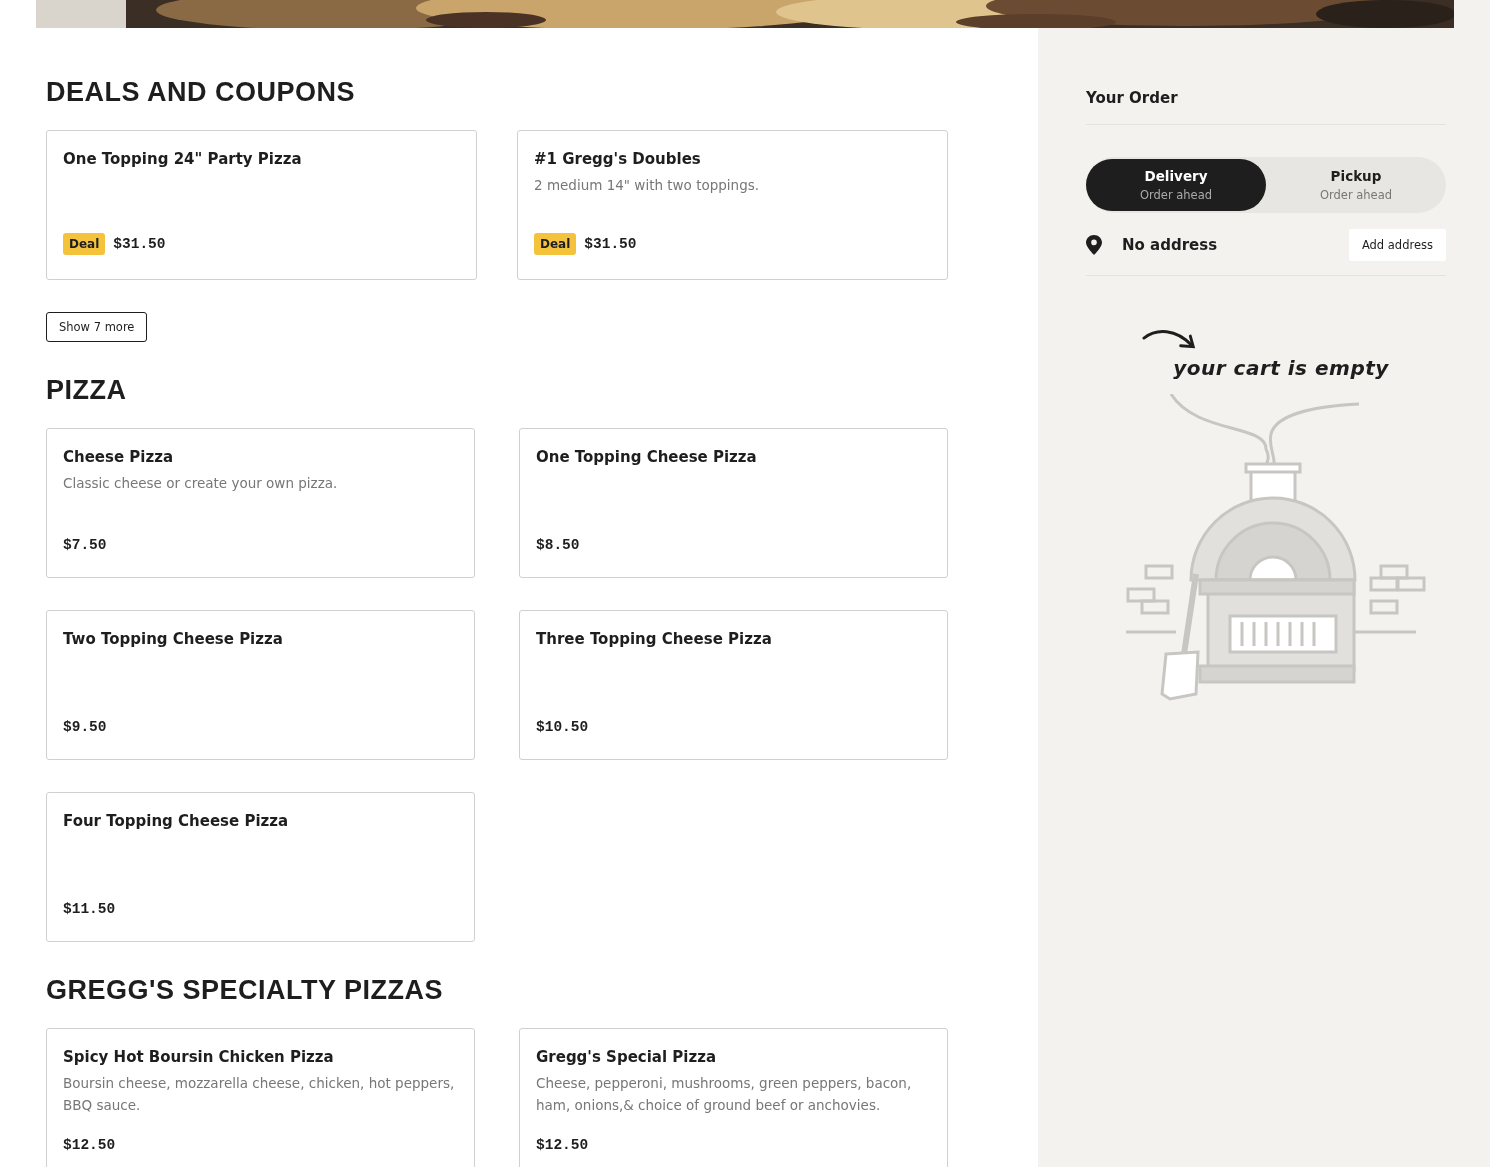 The width and height of the screenshot is (1490, 1167). I want to click on item-name: One Topping 24" Party Pizza, so click(182, 159).